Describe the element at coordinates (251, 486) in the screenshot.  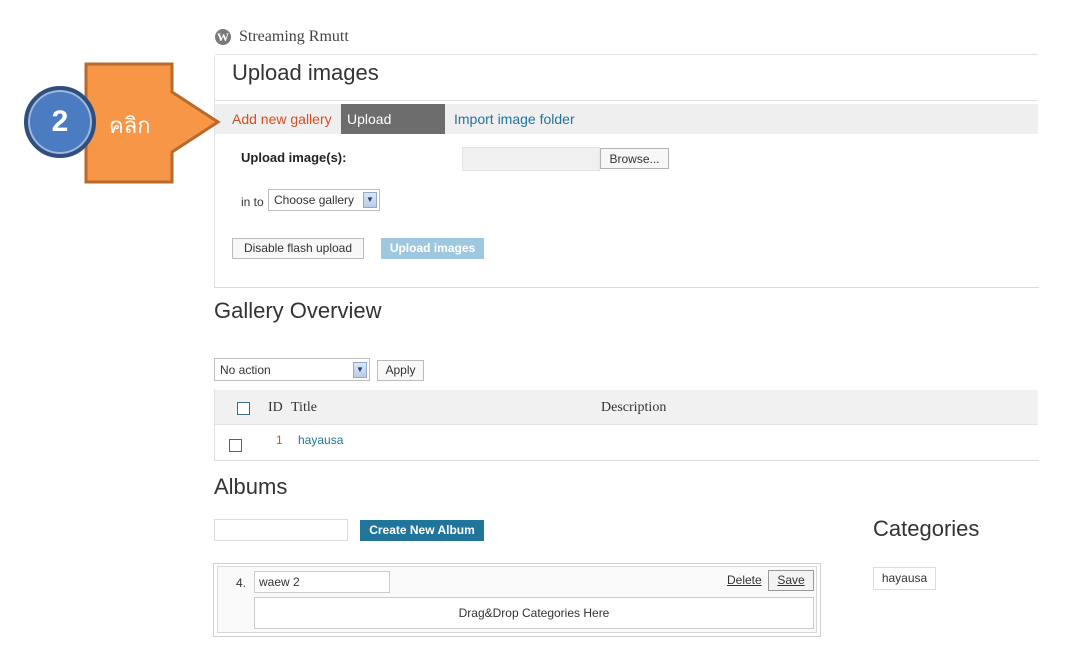
I see `albums-heading: Albums` at that location.